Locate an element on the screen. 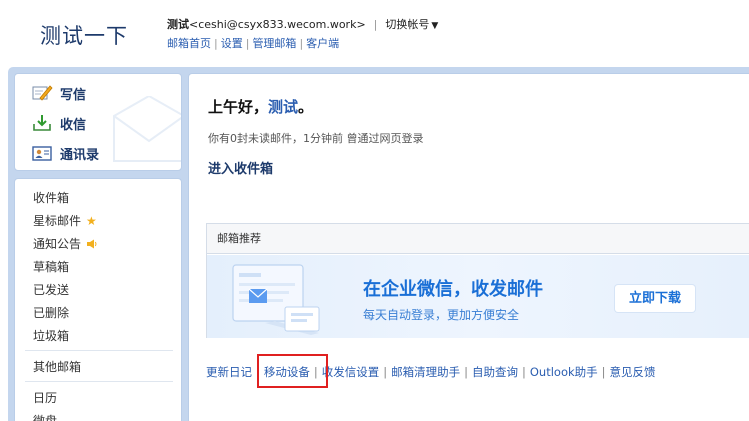 Image resolution: width=749 pixels, height=421 pixels. folder-calendar: 日历 is located at coordinates (45, 397).